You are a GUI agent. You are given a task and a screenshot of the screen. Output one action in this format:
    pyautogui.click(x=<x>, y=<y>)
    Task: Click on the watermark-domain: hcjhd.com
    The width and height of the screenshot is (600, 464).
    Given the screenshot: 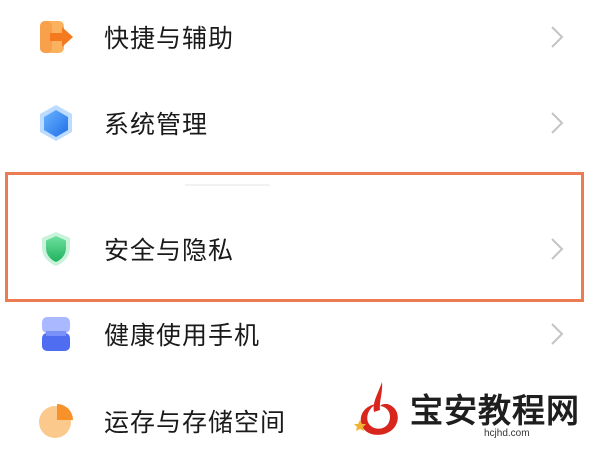 What is the action you would take?
    pyautogui.click(x=507, y=433)
    